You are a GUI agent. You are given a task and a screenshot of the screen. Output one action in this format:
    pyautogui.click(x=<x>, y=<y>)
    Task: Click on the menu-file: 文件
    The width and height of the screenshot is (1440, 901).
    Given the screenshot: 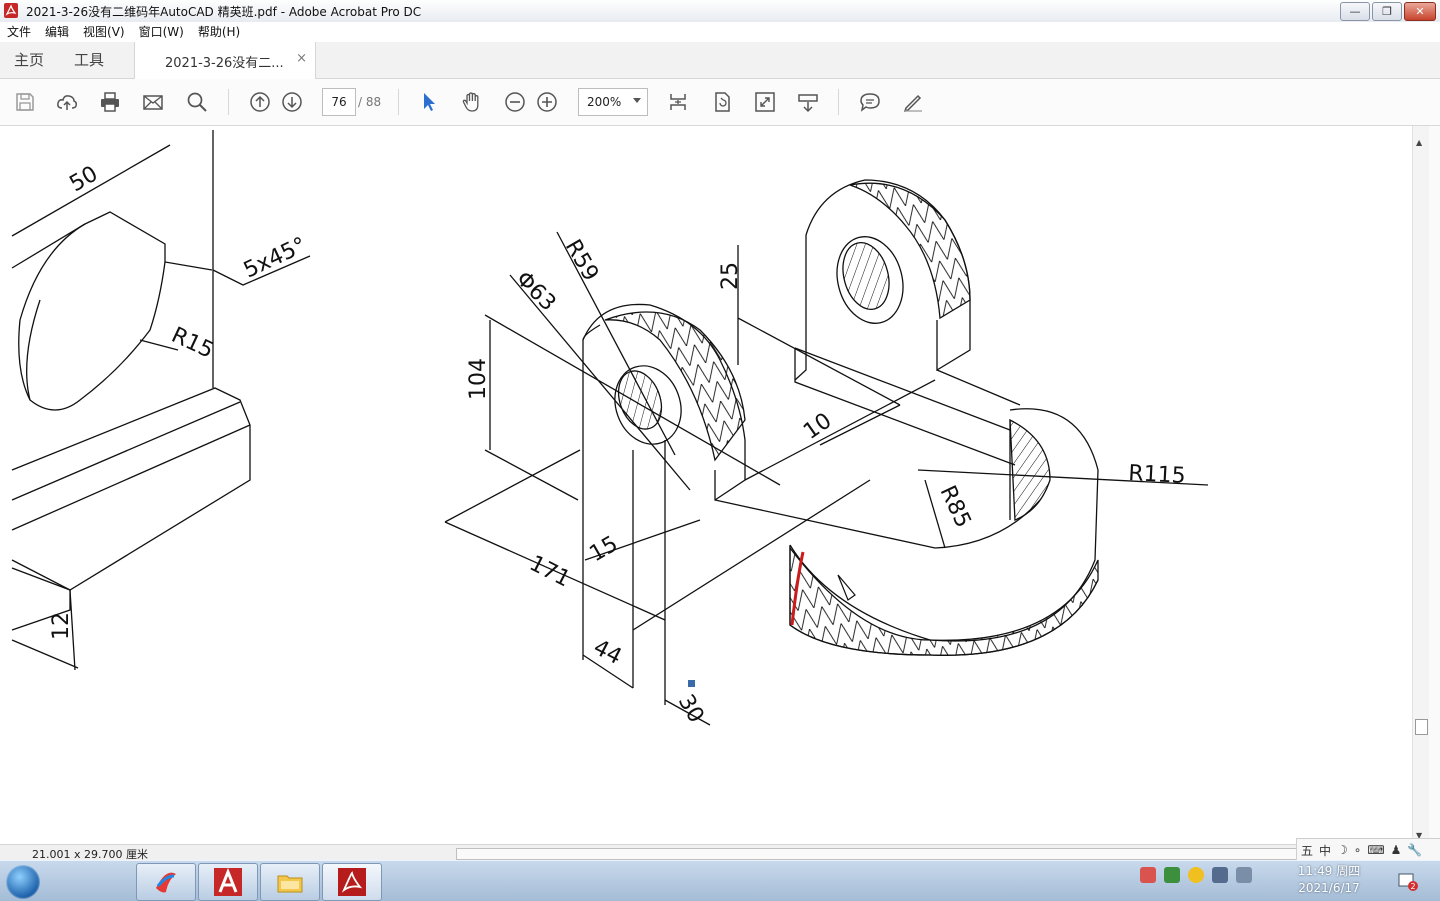 What is the action you would take?
    pyautogui.click(x=19, y=32)
    